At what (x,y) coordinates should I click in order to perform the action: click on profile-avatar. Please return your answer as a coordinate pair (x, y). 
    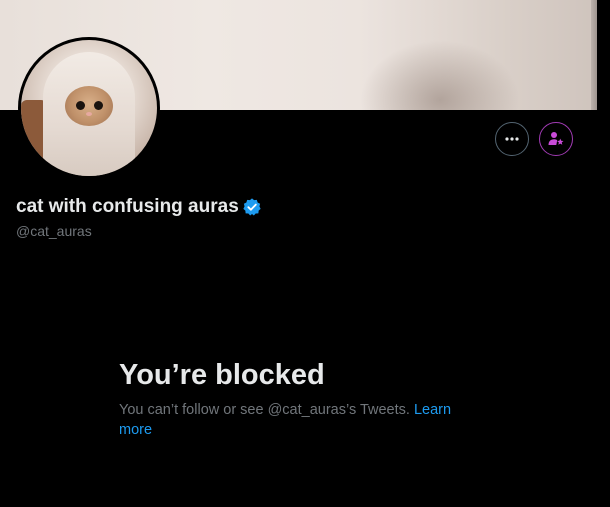
    Looking at the image, I should click on (89, 108).